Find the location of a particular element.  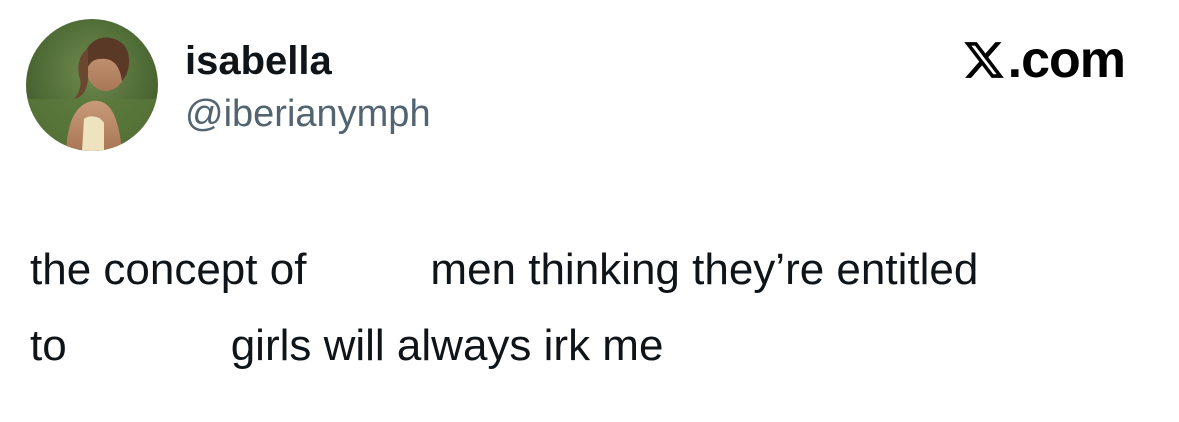

avatar is located at coordinates (92, 85).